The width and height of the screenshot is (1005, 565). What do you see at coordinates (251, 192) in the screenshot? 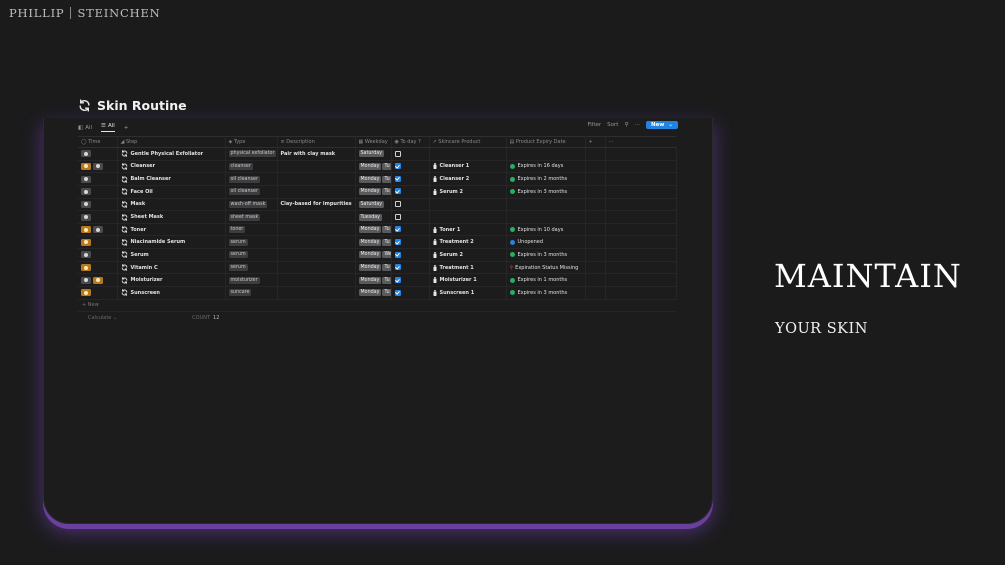
I see `type-cell: oil cleanser` at bounding box center [251, 192].